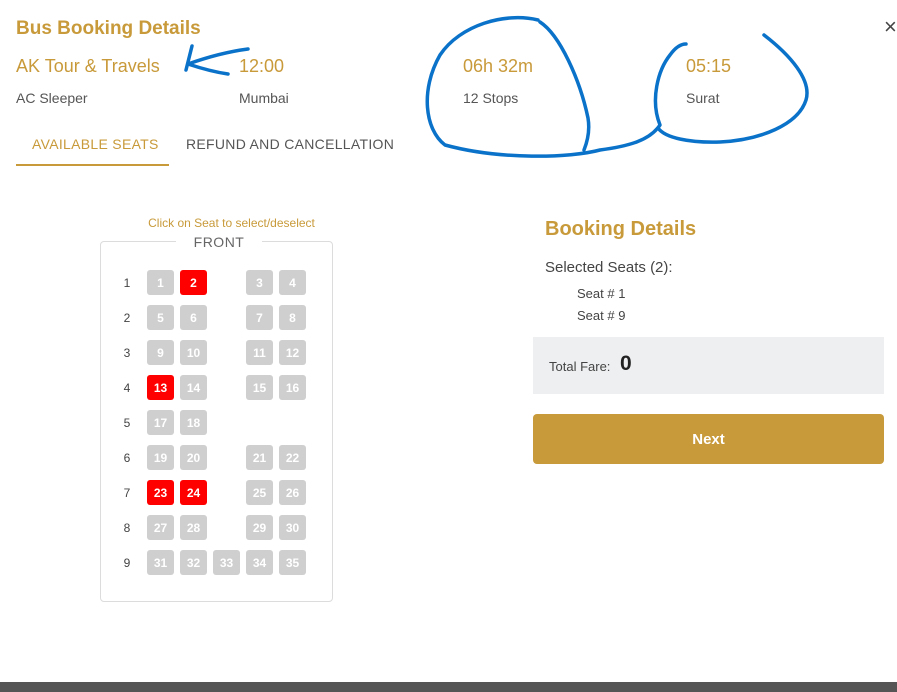  What do you see at coordinates (709, 66) in the screenshot?
I see `arrival-time: 05:15` at bounding box center [709, 66].